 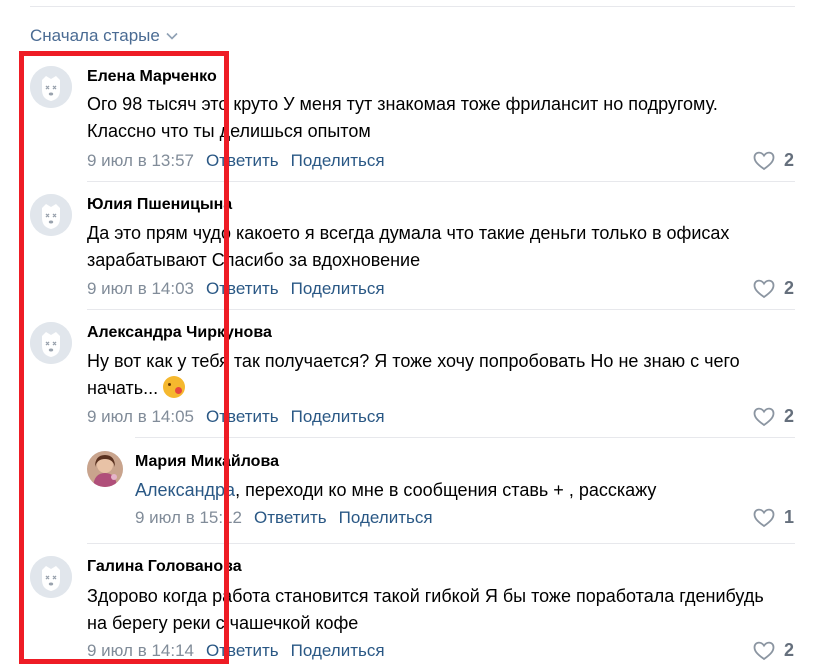 I want to click on comment-author: Галина Голованова, so click(x=164, y=567).